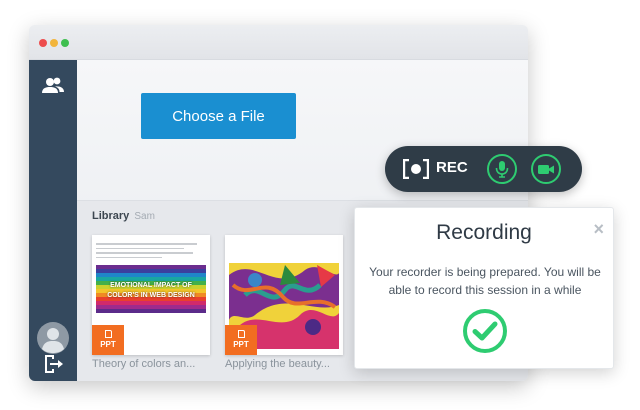  I want to click on video-camera-icon, so click(546, 169).